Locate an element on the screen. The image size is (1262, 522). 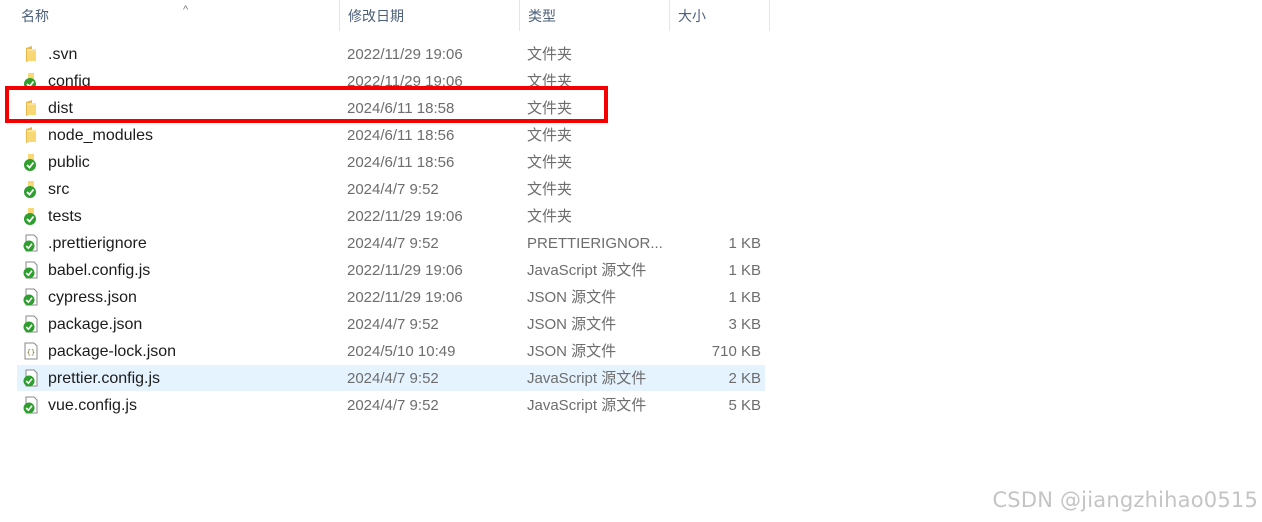
file-name: prettier.config.js is located at coordinates (104, 378).